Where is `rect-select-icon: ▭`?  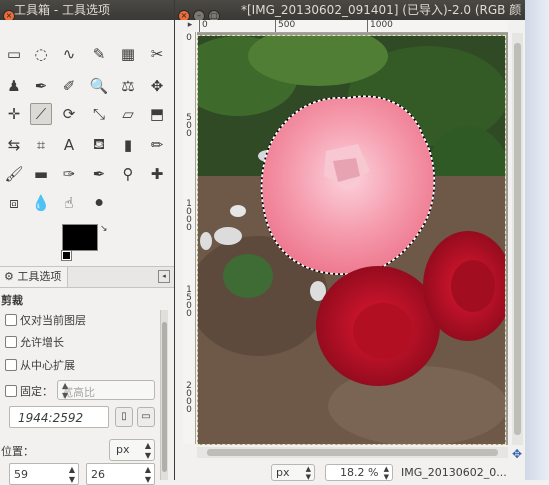
rect-select-icon: ▭ is located at coordinates (14, 54).